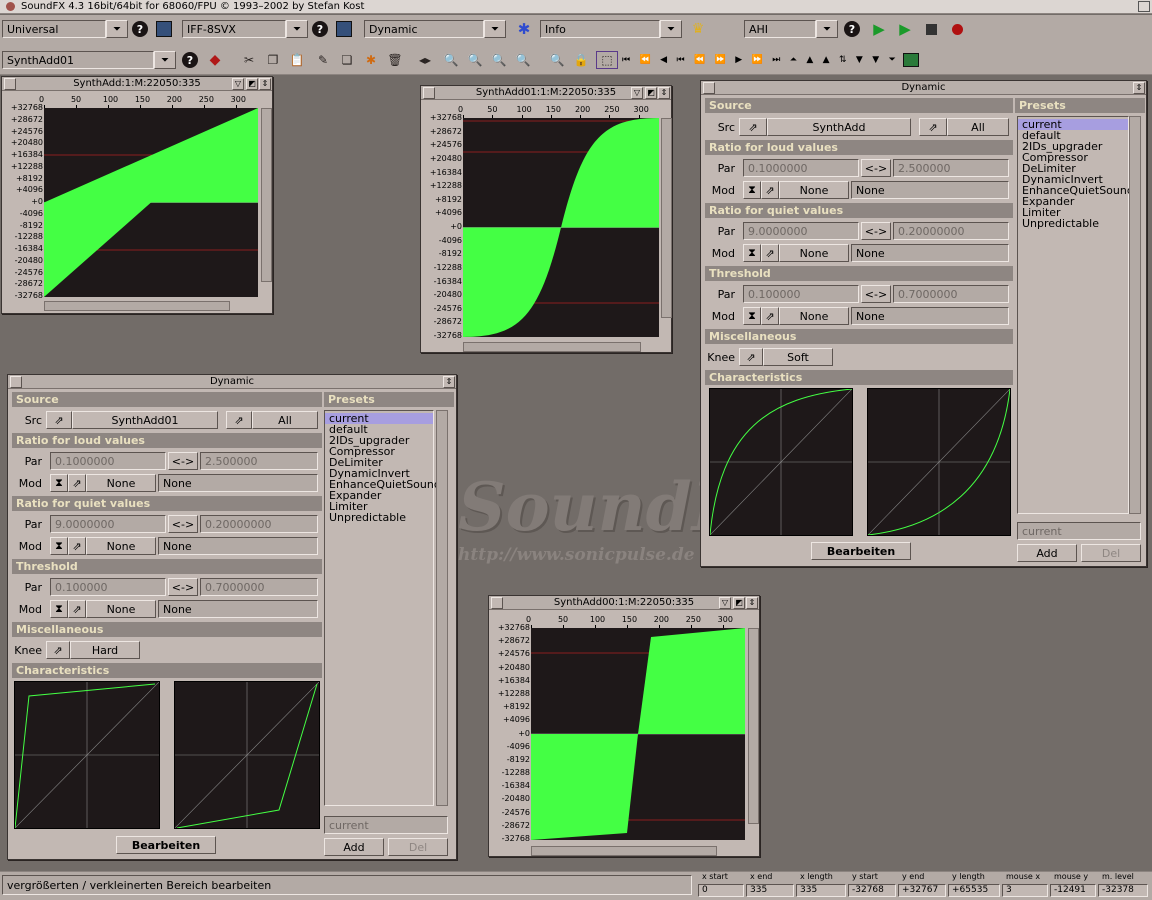  What do you see at coordinates (752, 253) in the screenshot?
I see `quiet-mod-toggle: ⧗` at bounding box center [752, 253].